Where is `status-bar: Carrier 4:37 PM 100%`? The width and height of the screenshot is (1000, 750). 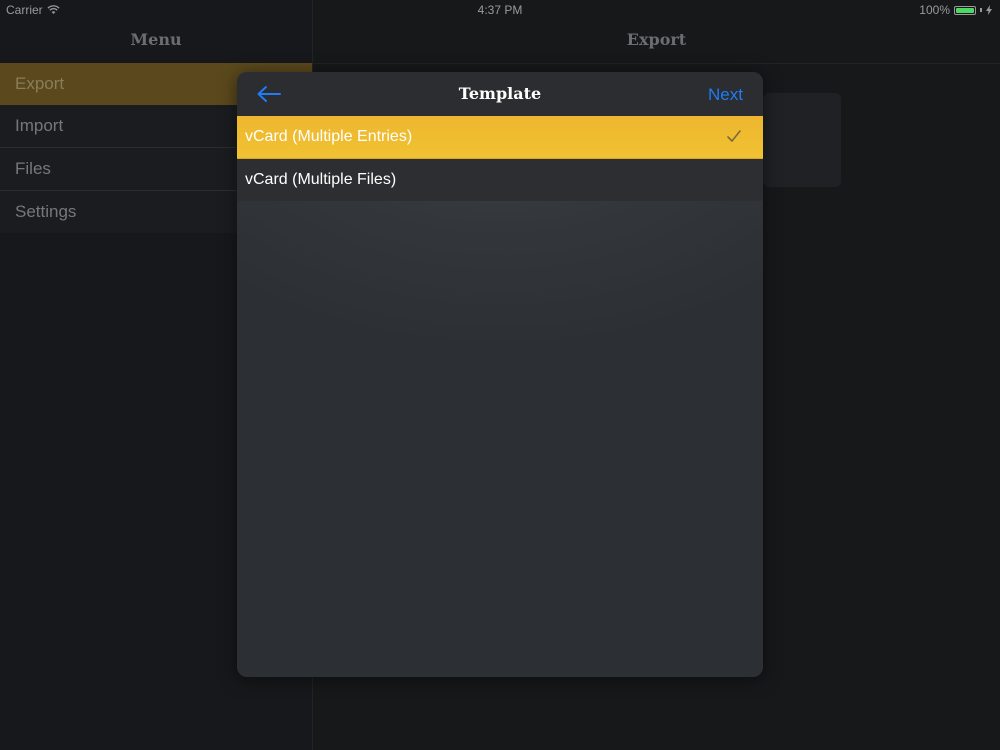 status-bar: Carrier 4:37 PM 100% is located at coordinates (500, 10).